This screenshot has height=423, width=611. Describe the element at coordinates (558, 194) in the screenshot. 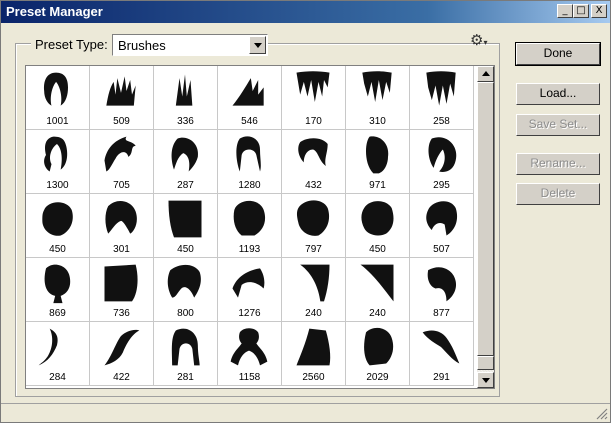

I see `delete-button: Delete` at that location.